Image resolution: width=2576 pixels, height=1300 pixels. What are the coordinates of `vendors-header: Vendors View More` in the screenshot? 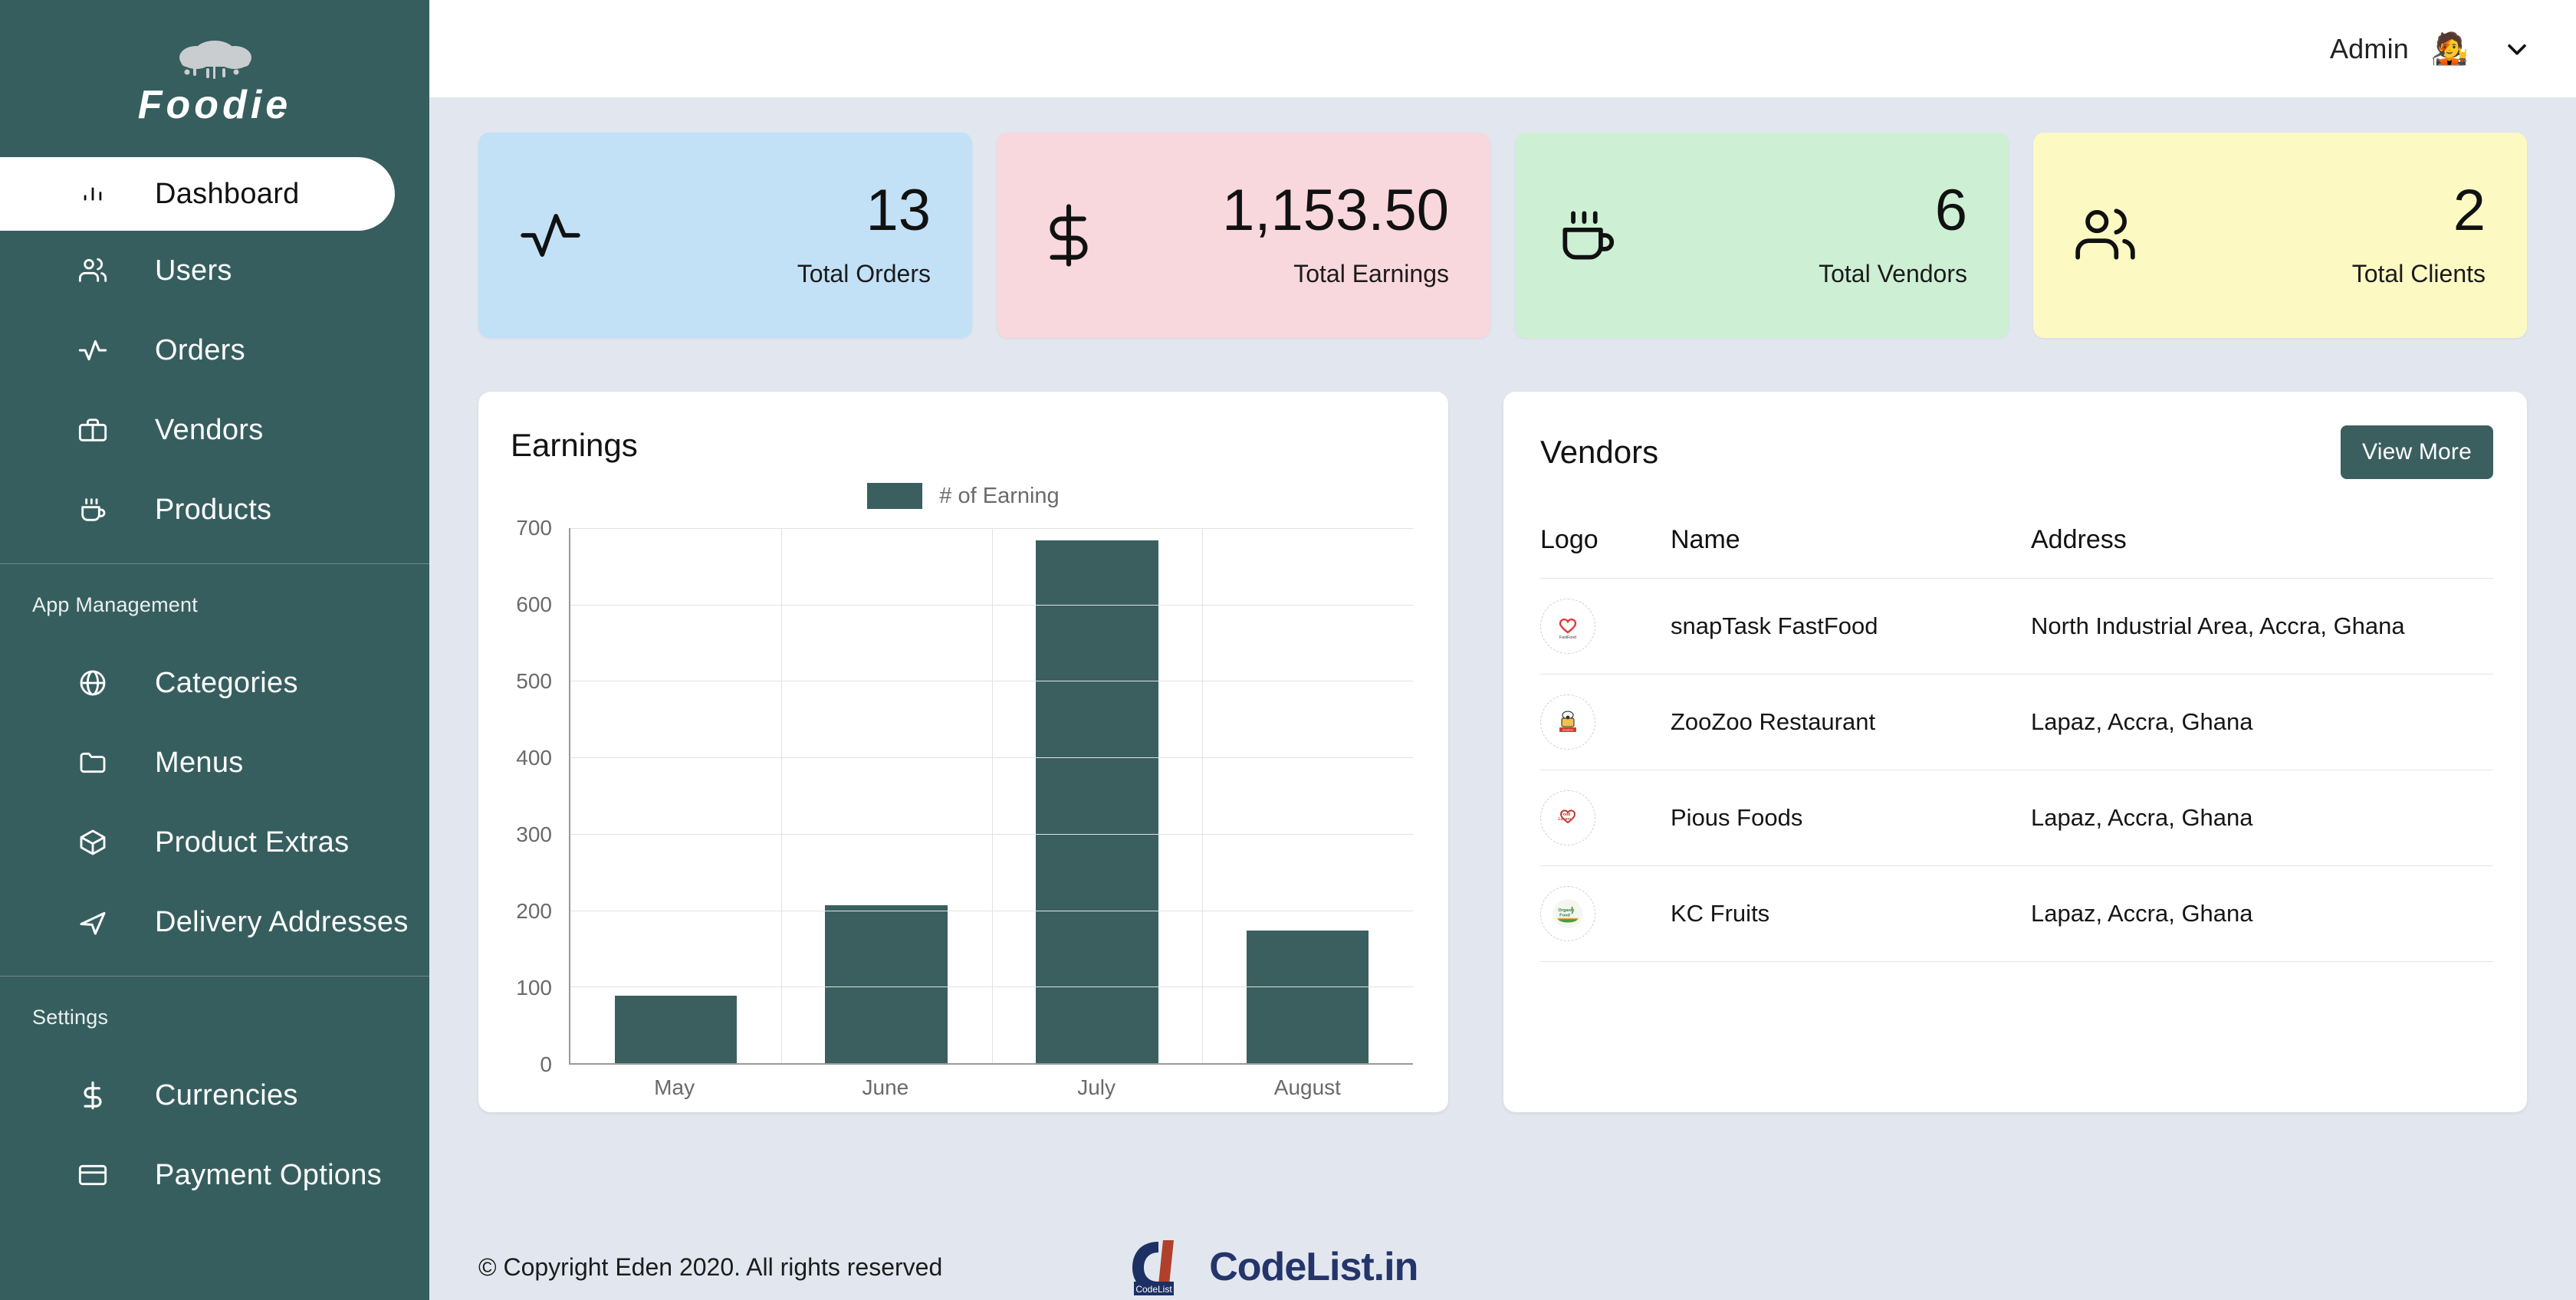 It's located at (2017, 452).